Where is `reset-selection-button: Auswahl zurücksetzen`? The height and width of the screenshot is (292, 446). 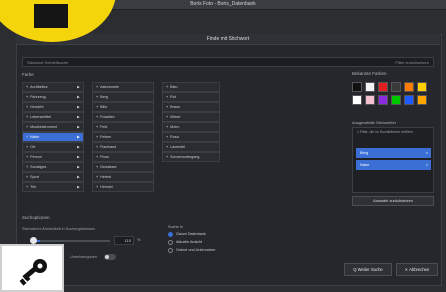
reset-selection-button: Auswahl zurücksetzen is located at coordinates (393, 201).